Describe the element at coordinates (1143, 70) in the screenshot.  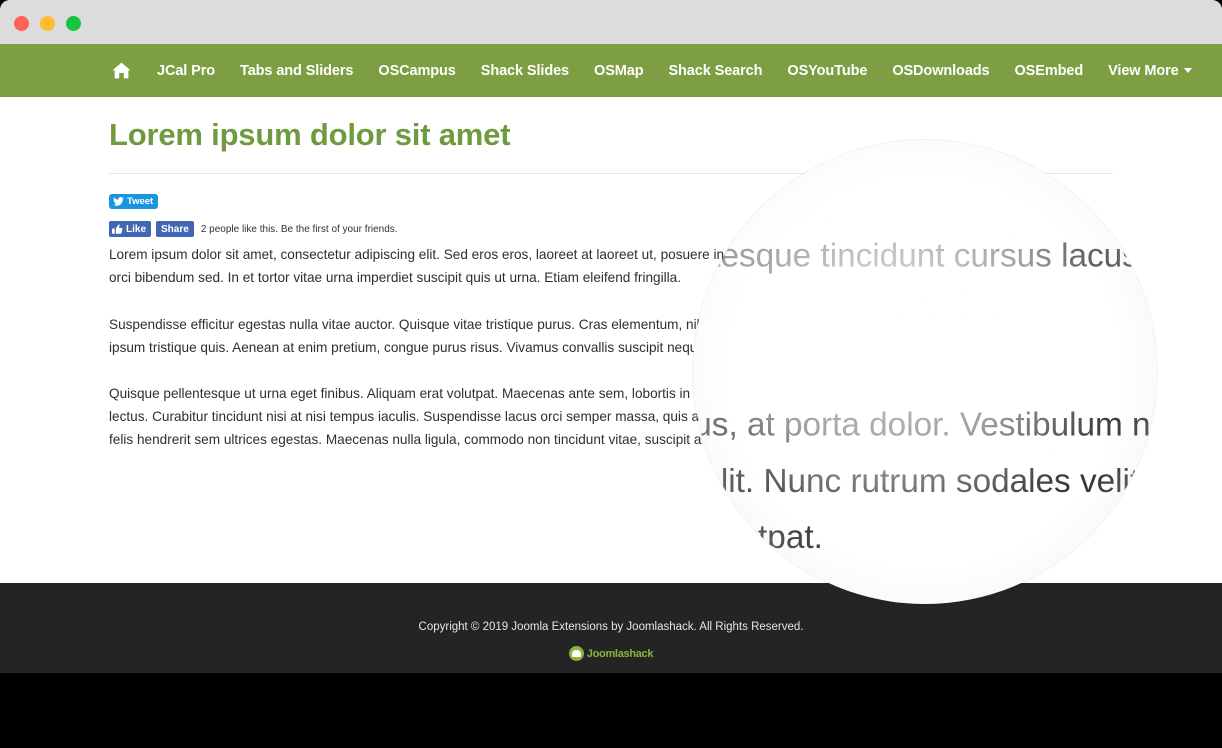
I see `nav-item-view-more-label: View More` at that location.